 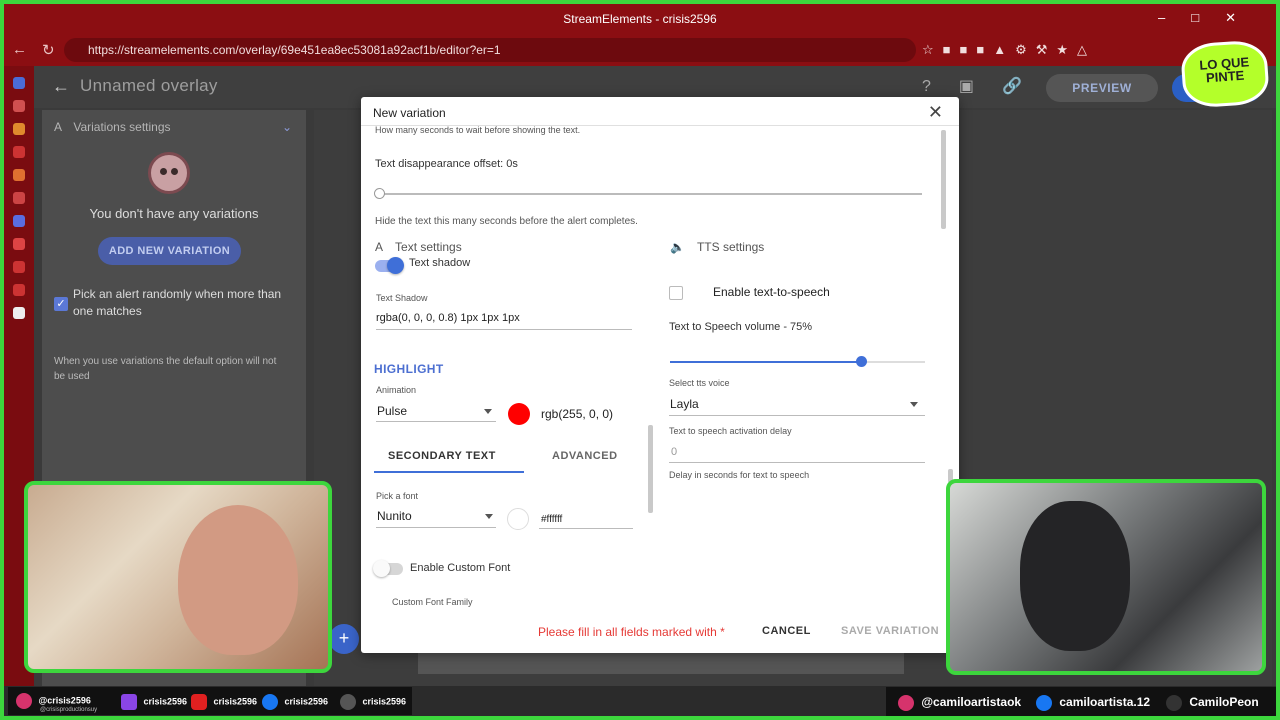 What do you see at coordinates (676, 293) in the screenshot?
I see `tts-enable-checkbox` at bounding box center [676, 293].